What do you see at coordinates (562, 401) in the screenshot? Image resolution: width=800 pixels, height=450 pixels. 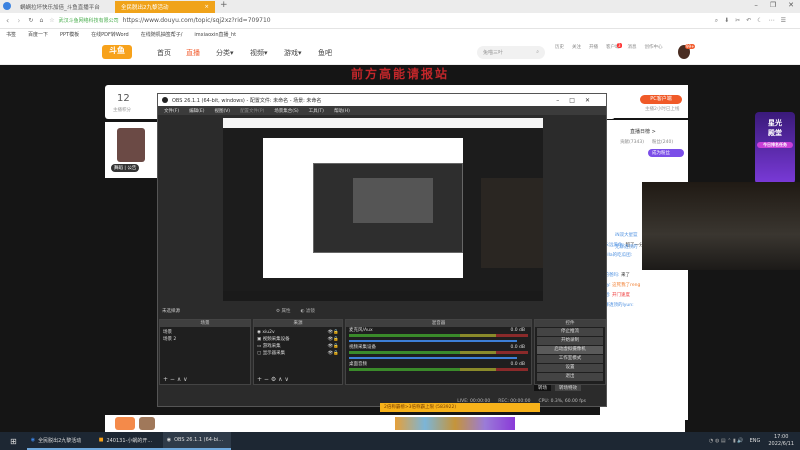 I see `cpu-fps: CPU: 0.3%, 60.00 fps` at bounding box center [562, 401].